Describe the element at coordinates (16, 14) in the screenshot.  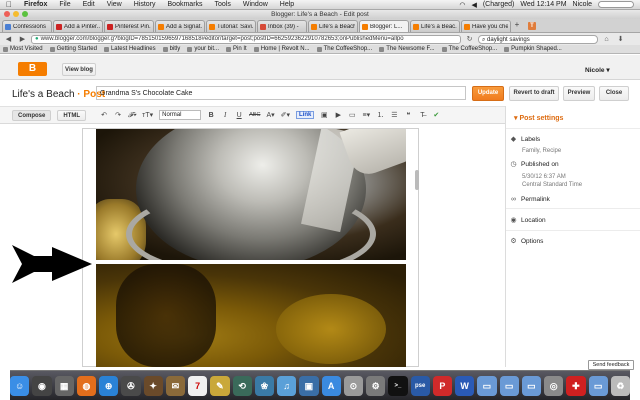
I see `minimize-window-icon` at that location.